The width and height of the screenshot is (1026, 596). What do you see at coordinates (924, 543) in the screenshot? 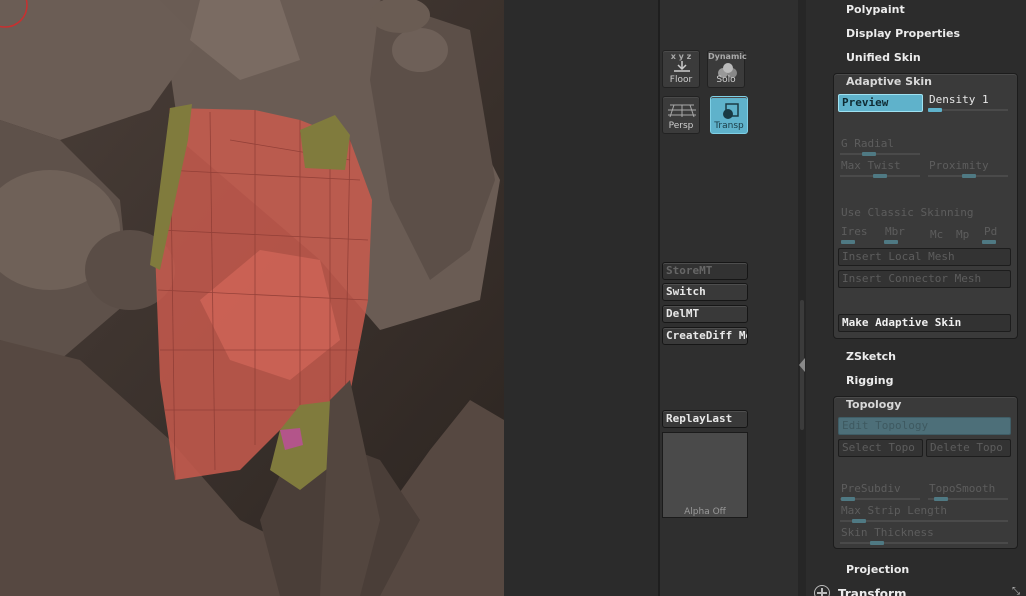
I see `skin-thickness-slider` at bounding box center [924, 543].